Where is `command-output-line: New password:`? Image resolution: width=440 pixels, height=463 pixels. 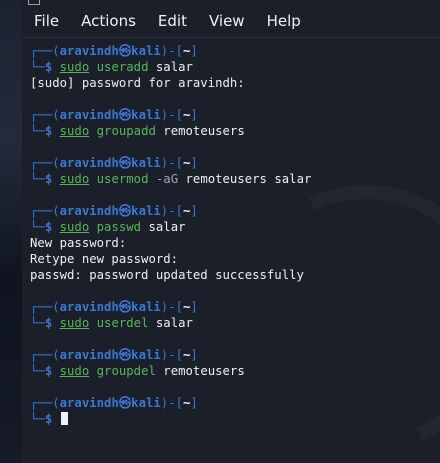
command-output-line: New password: is located at coordinates (78, 243).